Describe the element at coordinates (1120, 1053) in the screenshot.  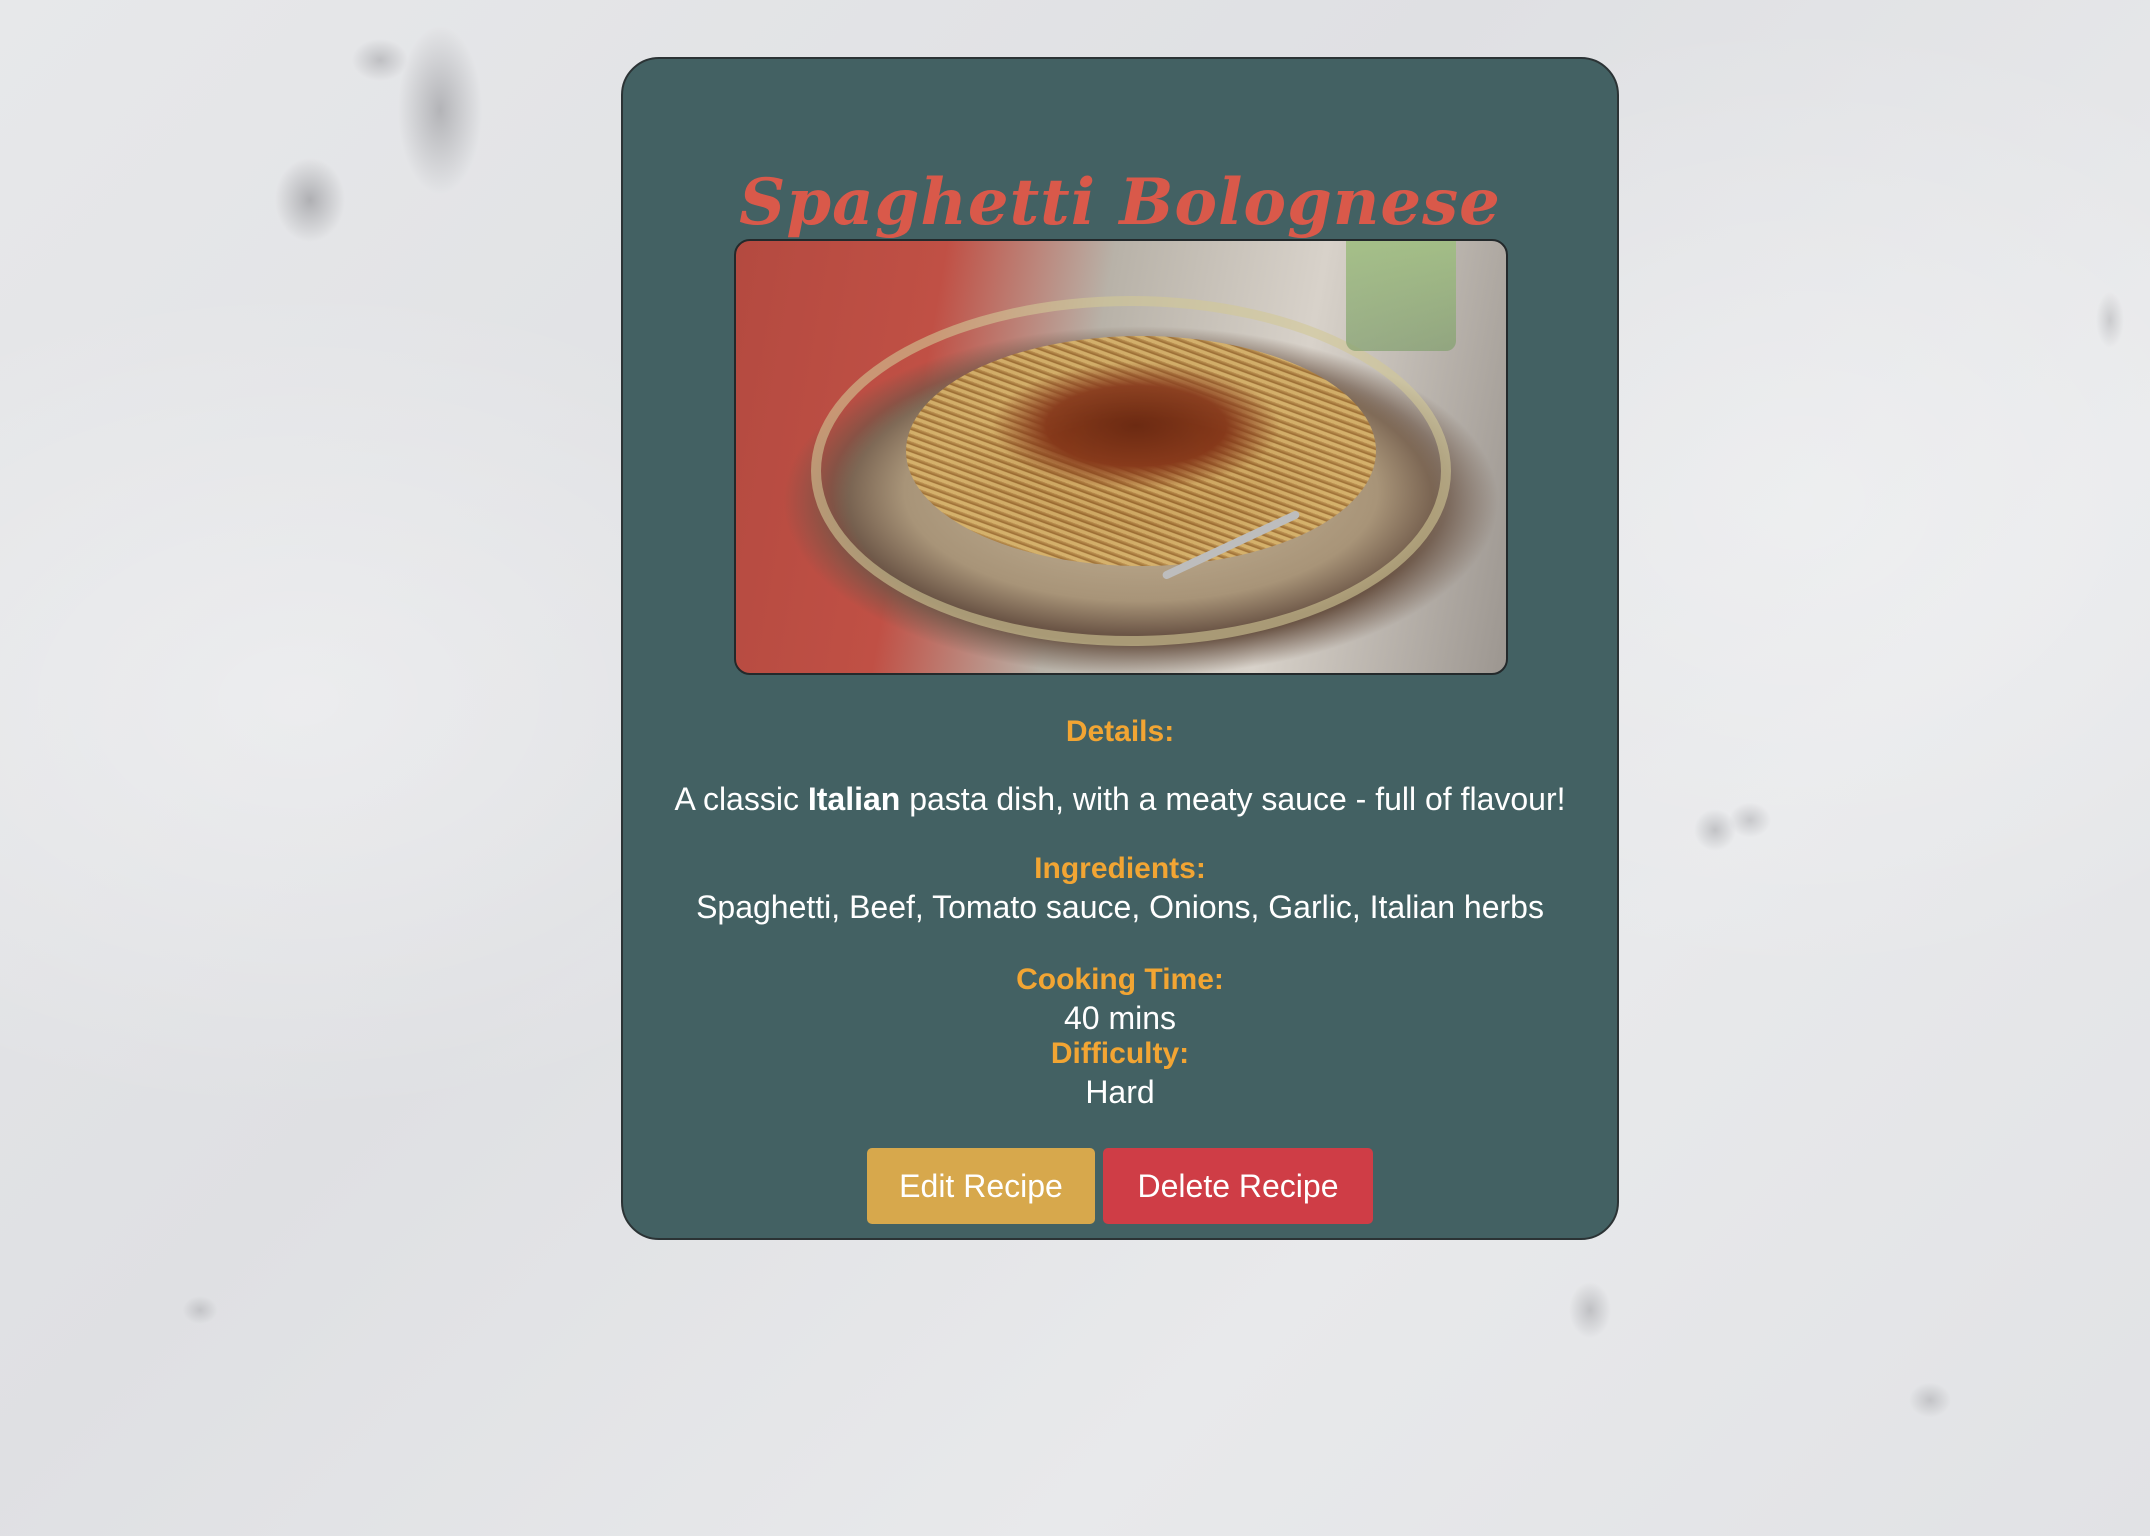
I see `difficulty-label: Difficulty:` at that location.